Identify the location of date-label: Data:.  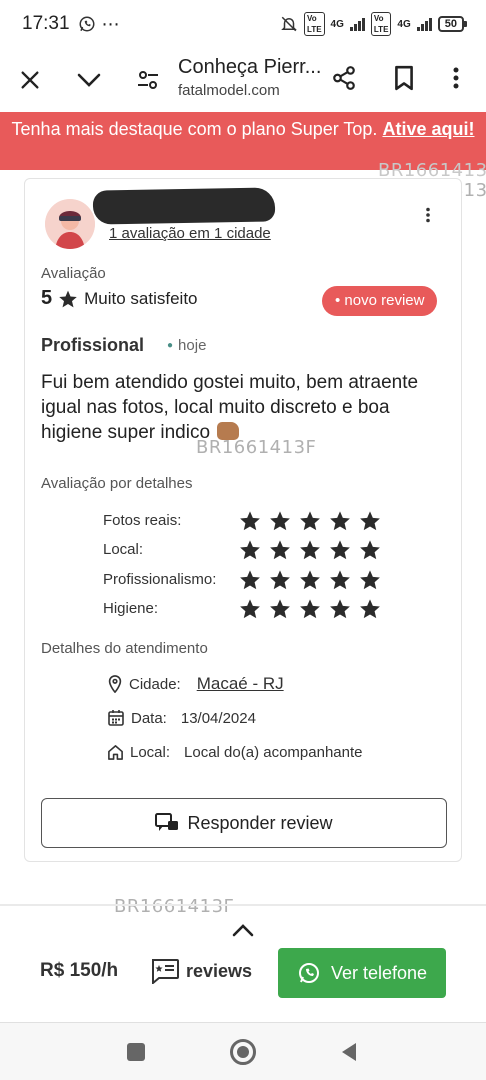
(149, 718).